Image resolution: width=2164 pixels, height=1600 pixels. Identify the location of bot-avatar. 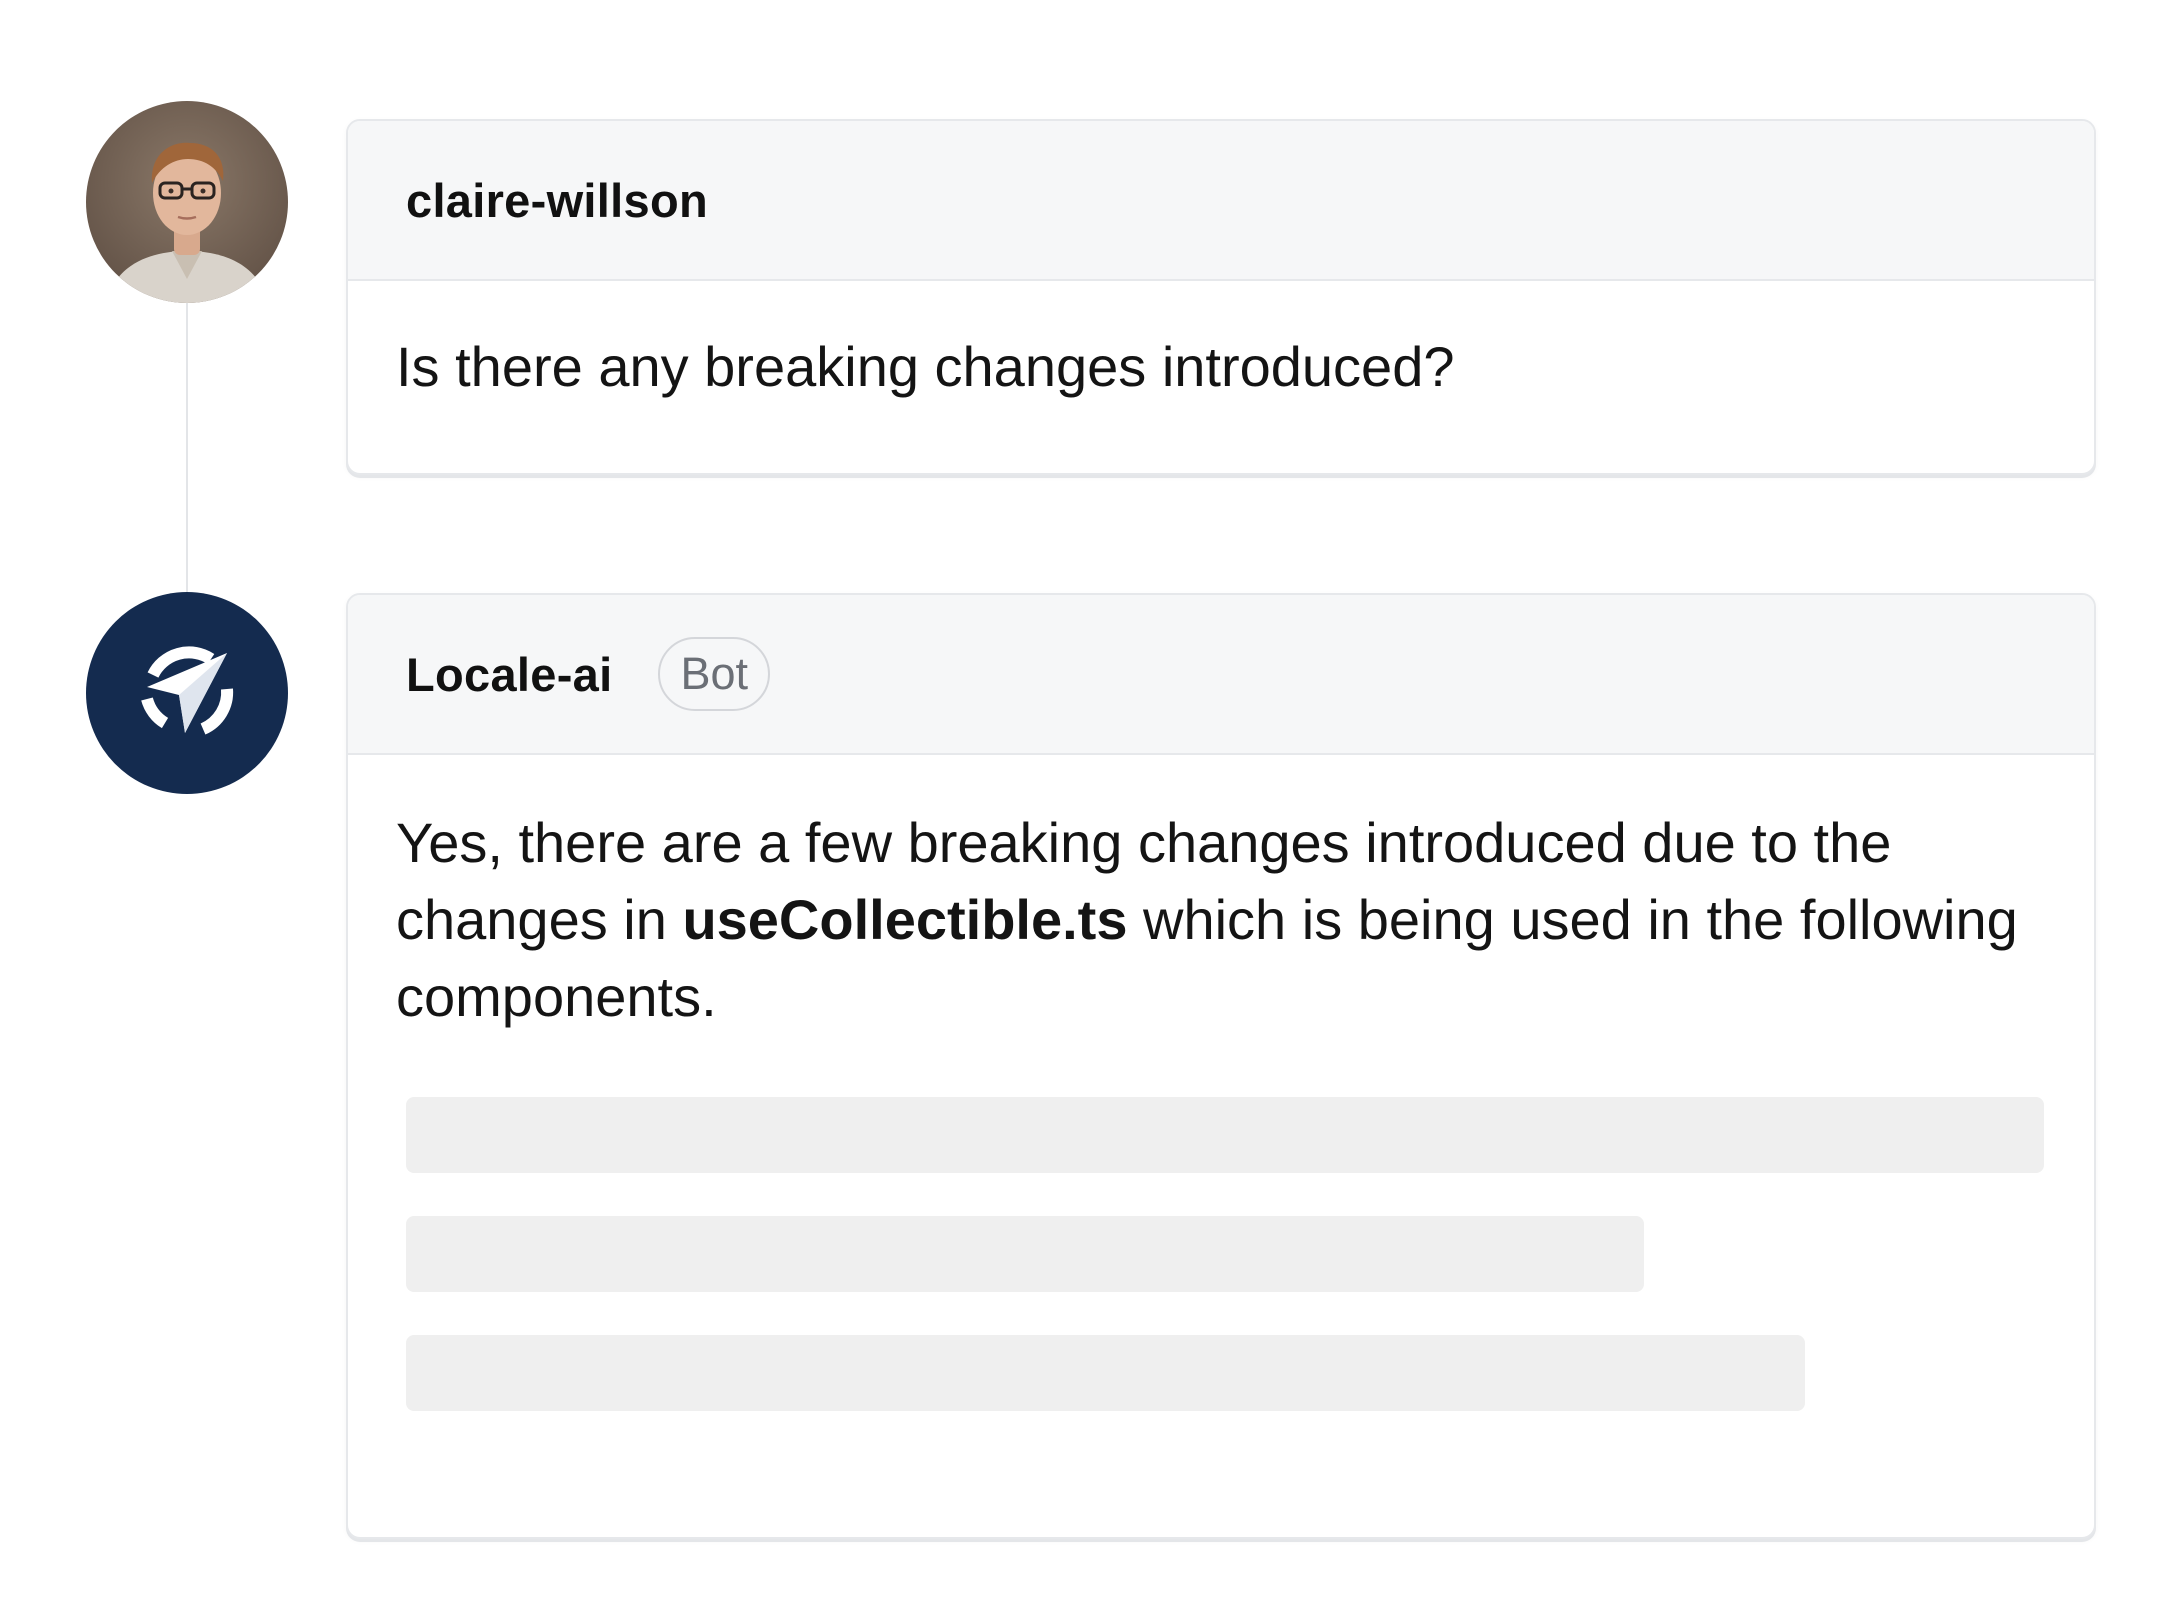
(187, 693).